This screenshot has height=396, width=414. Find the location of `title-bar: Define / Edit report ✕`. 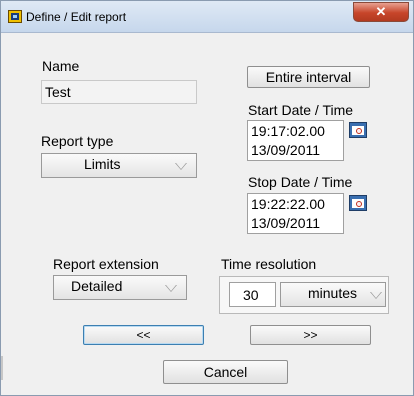

title-bar: Define / Edit report ✕ is located at coordinates (207, 17).